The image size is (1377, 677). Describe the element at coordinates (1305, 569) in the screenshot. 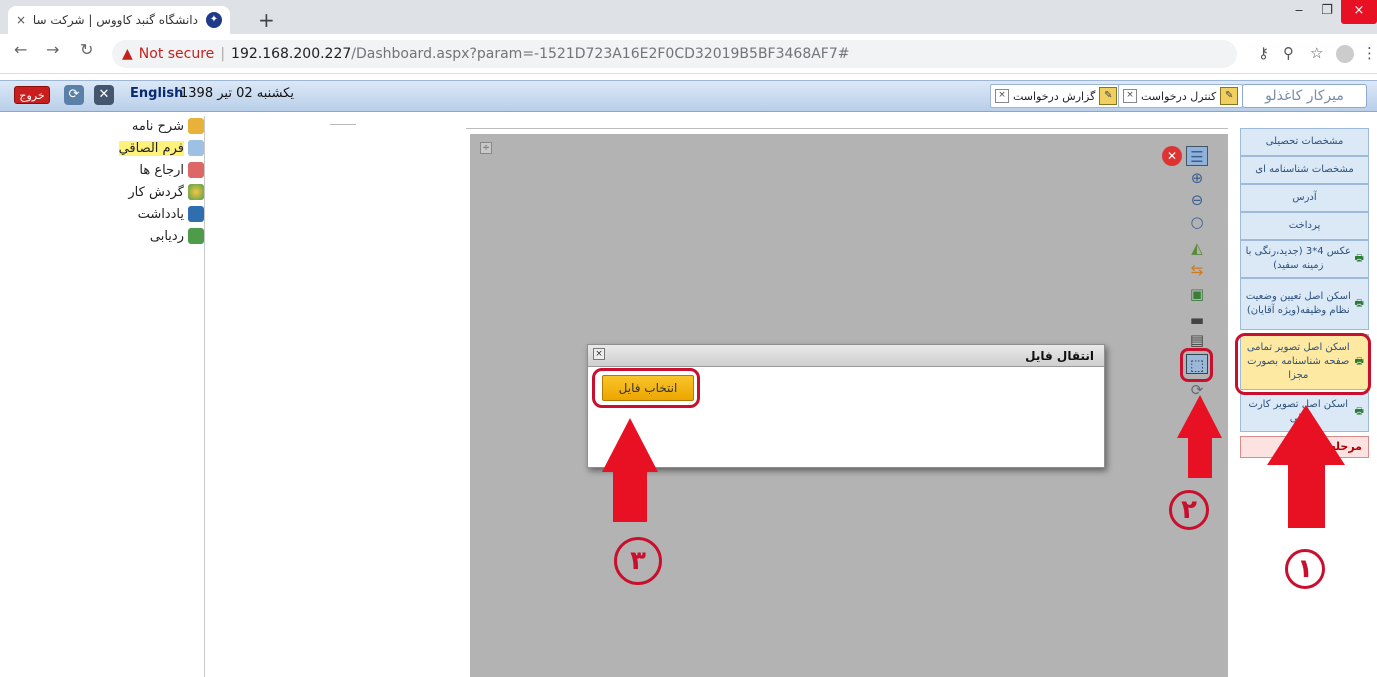

I see `step-badge-1: ۱` at that location.